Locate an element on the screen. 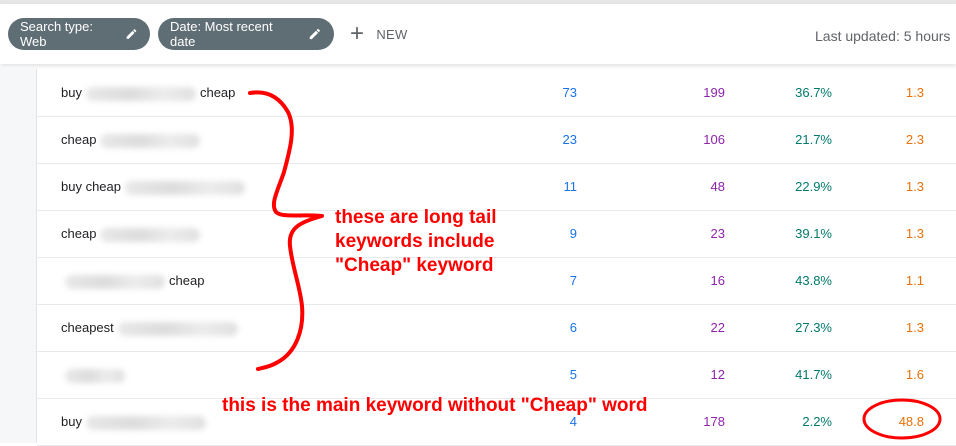 Image resolution: width=956 pixels, height=446 pixels. impressions-cell: 16 is located at coordinates (717, 280).